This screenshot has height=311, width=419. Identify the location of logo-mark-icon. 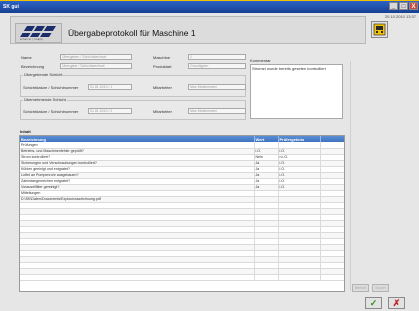
(38, 31).